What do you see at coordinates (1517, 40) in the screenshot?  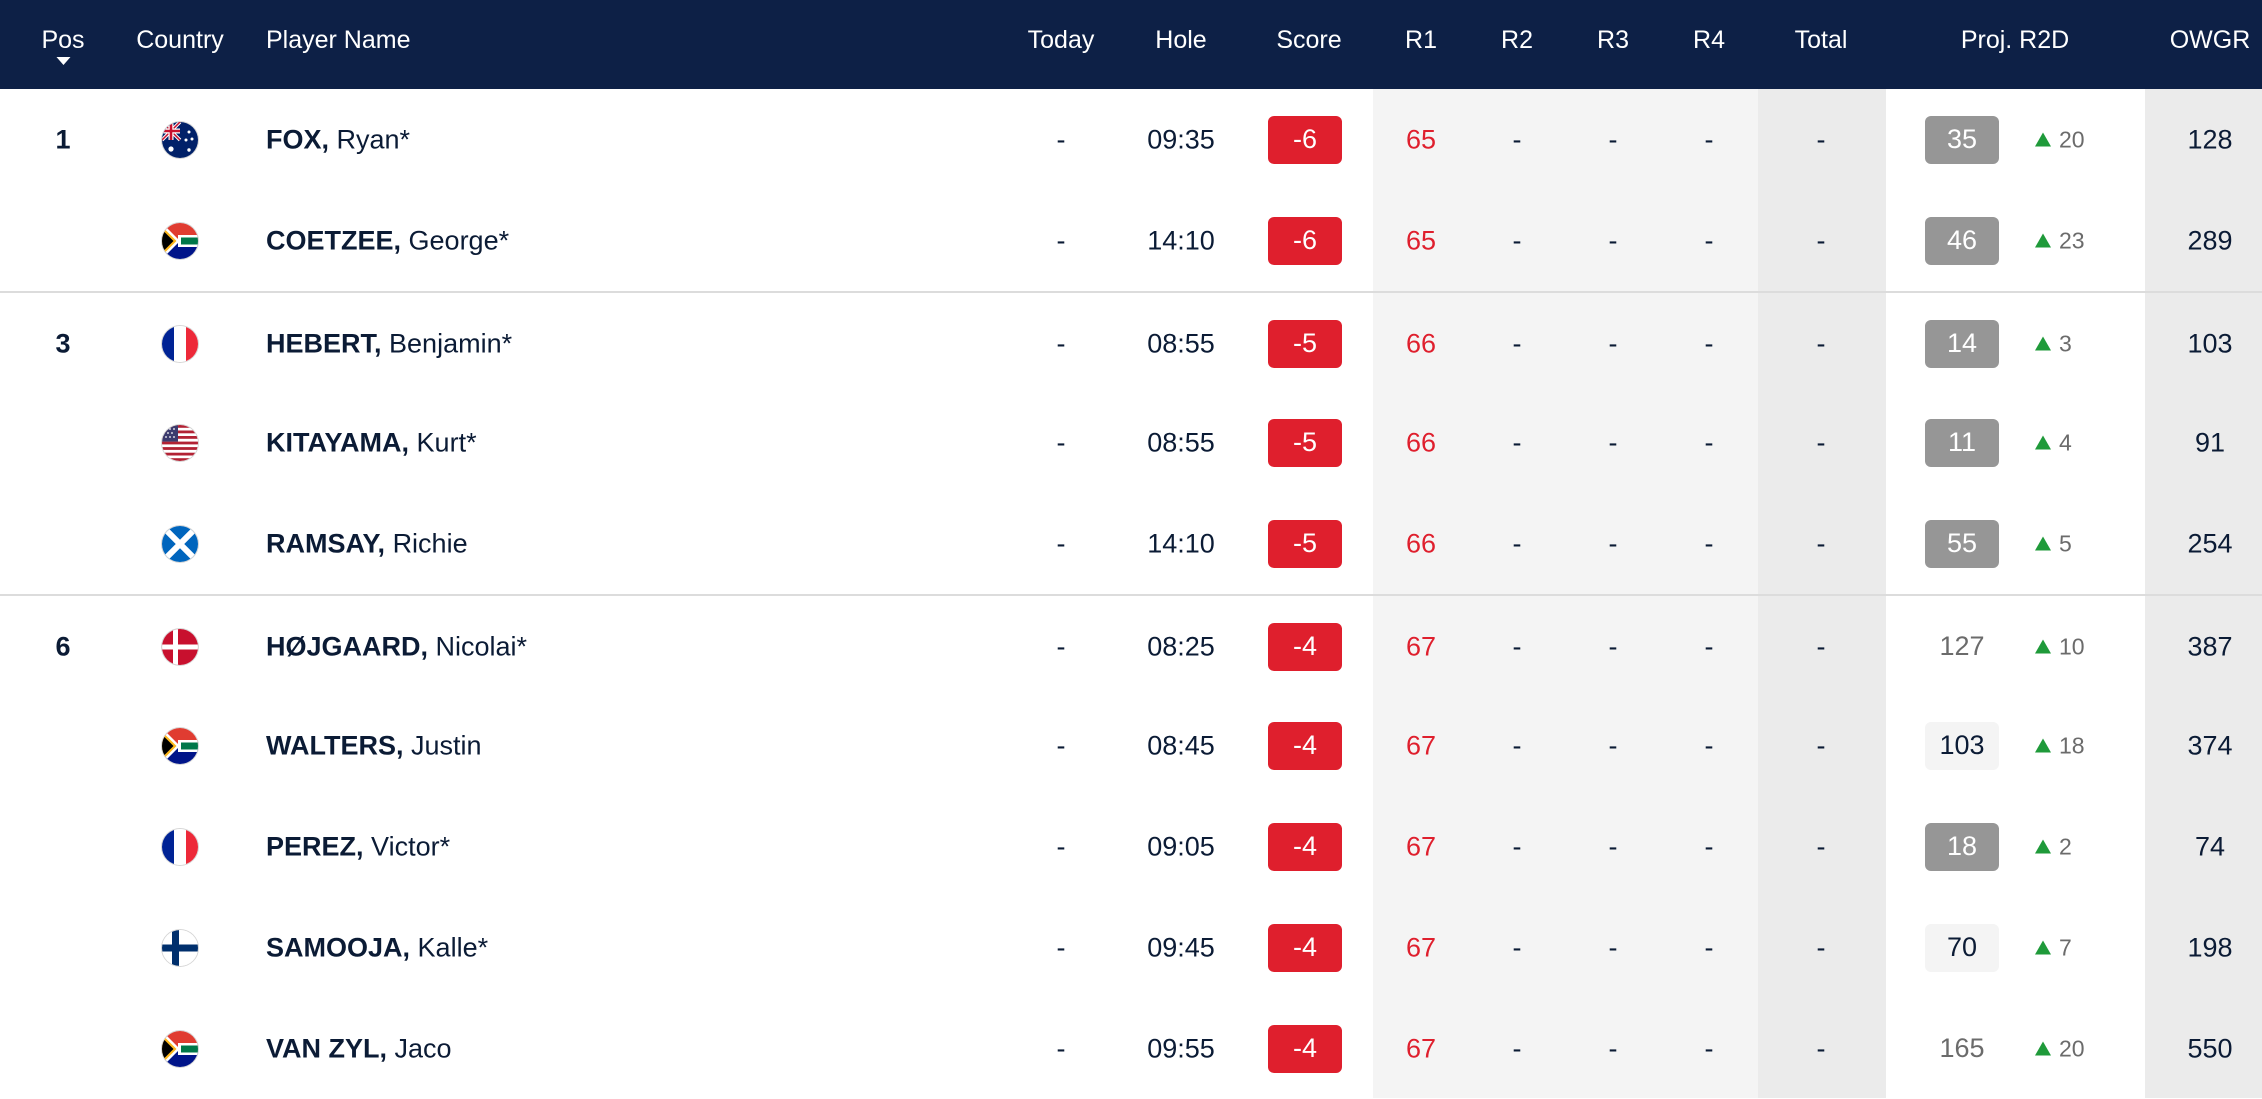 I see `r2-header: R2` at bounding box center [1517, 40].